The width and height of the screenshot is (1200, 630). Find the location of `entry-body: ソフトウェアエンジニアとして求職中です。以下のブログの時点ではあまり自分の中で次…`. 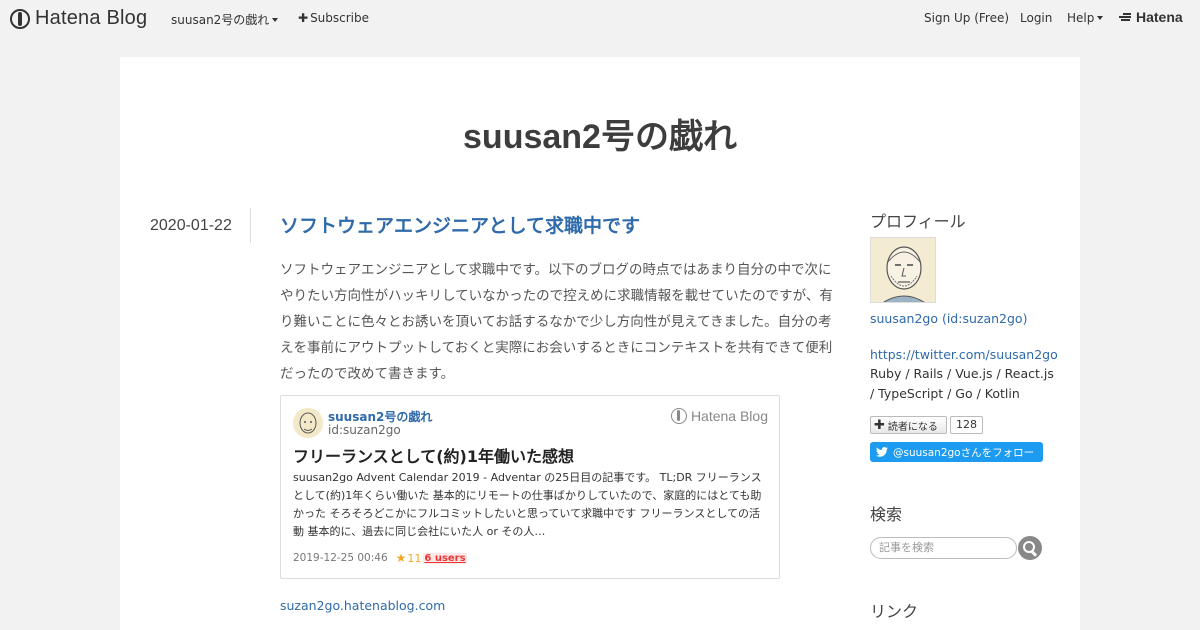

entry-body: ソフトウェアエンジニアとして求職中です。以下のブログの時点ではあまり自分の中で次… is located at coordinates (556, 322).